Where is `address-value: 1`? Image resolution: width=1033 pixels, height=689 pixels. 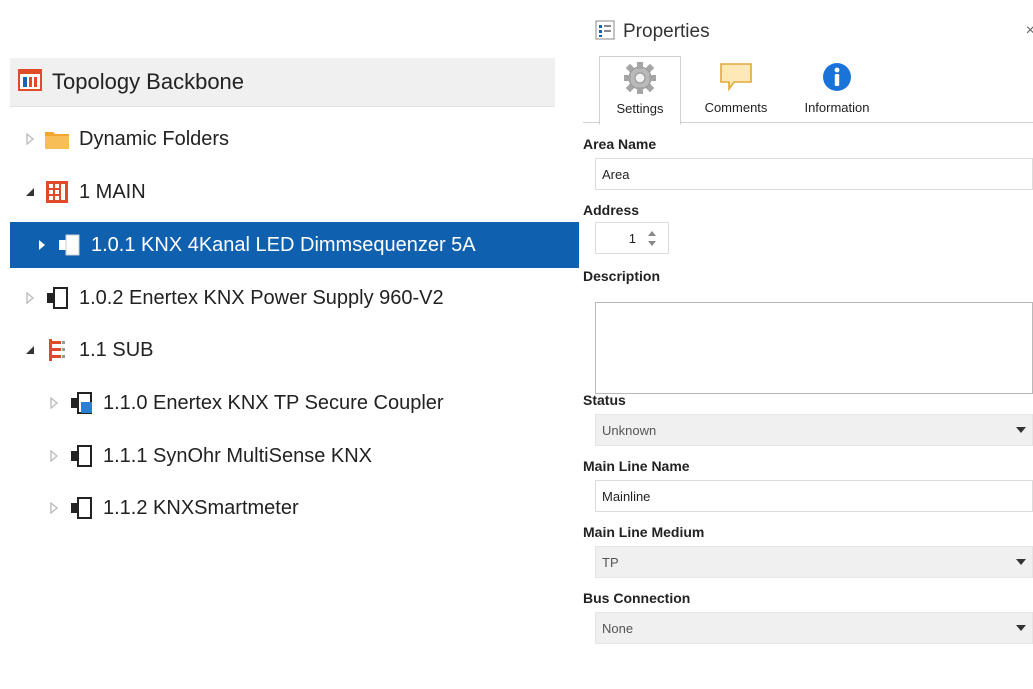 address-value: 1 is located at coordinates (632, 238).